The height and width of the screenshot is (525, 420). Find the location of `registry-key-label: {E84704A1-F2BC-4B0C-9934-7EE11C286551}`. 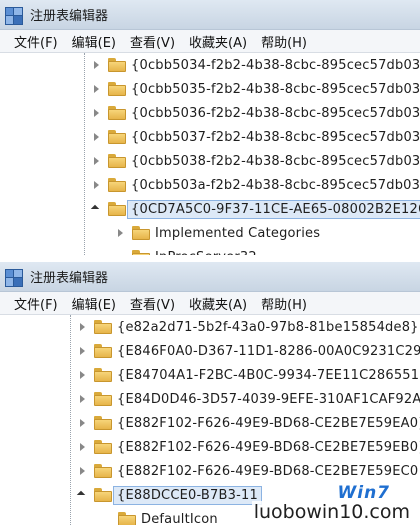

registry-key-label: {E84704A1-F2BC-4B0C-9934-7EE11C286551} is located at coordinates (268, 375).